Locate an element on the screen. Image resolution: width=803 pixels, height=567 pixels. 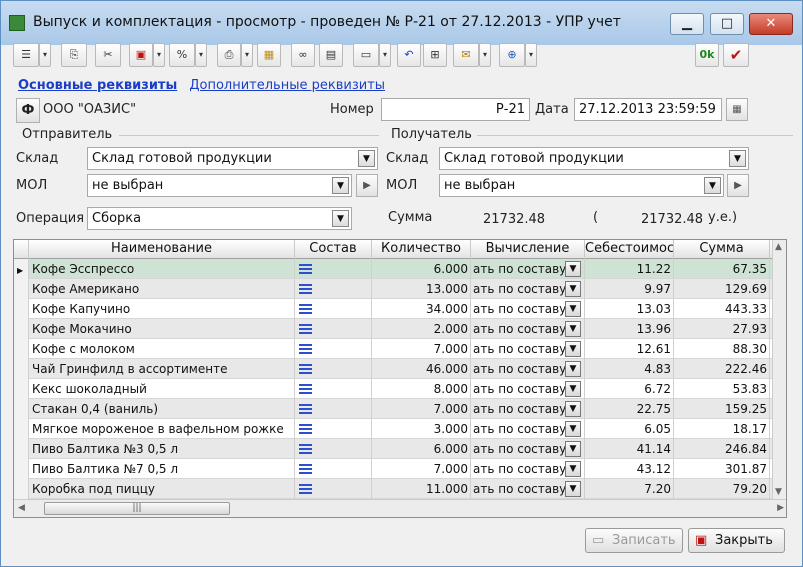
close-window-button: ✕ is located at coordinates (771, 24).